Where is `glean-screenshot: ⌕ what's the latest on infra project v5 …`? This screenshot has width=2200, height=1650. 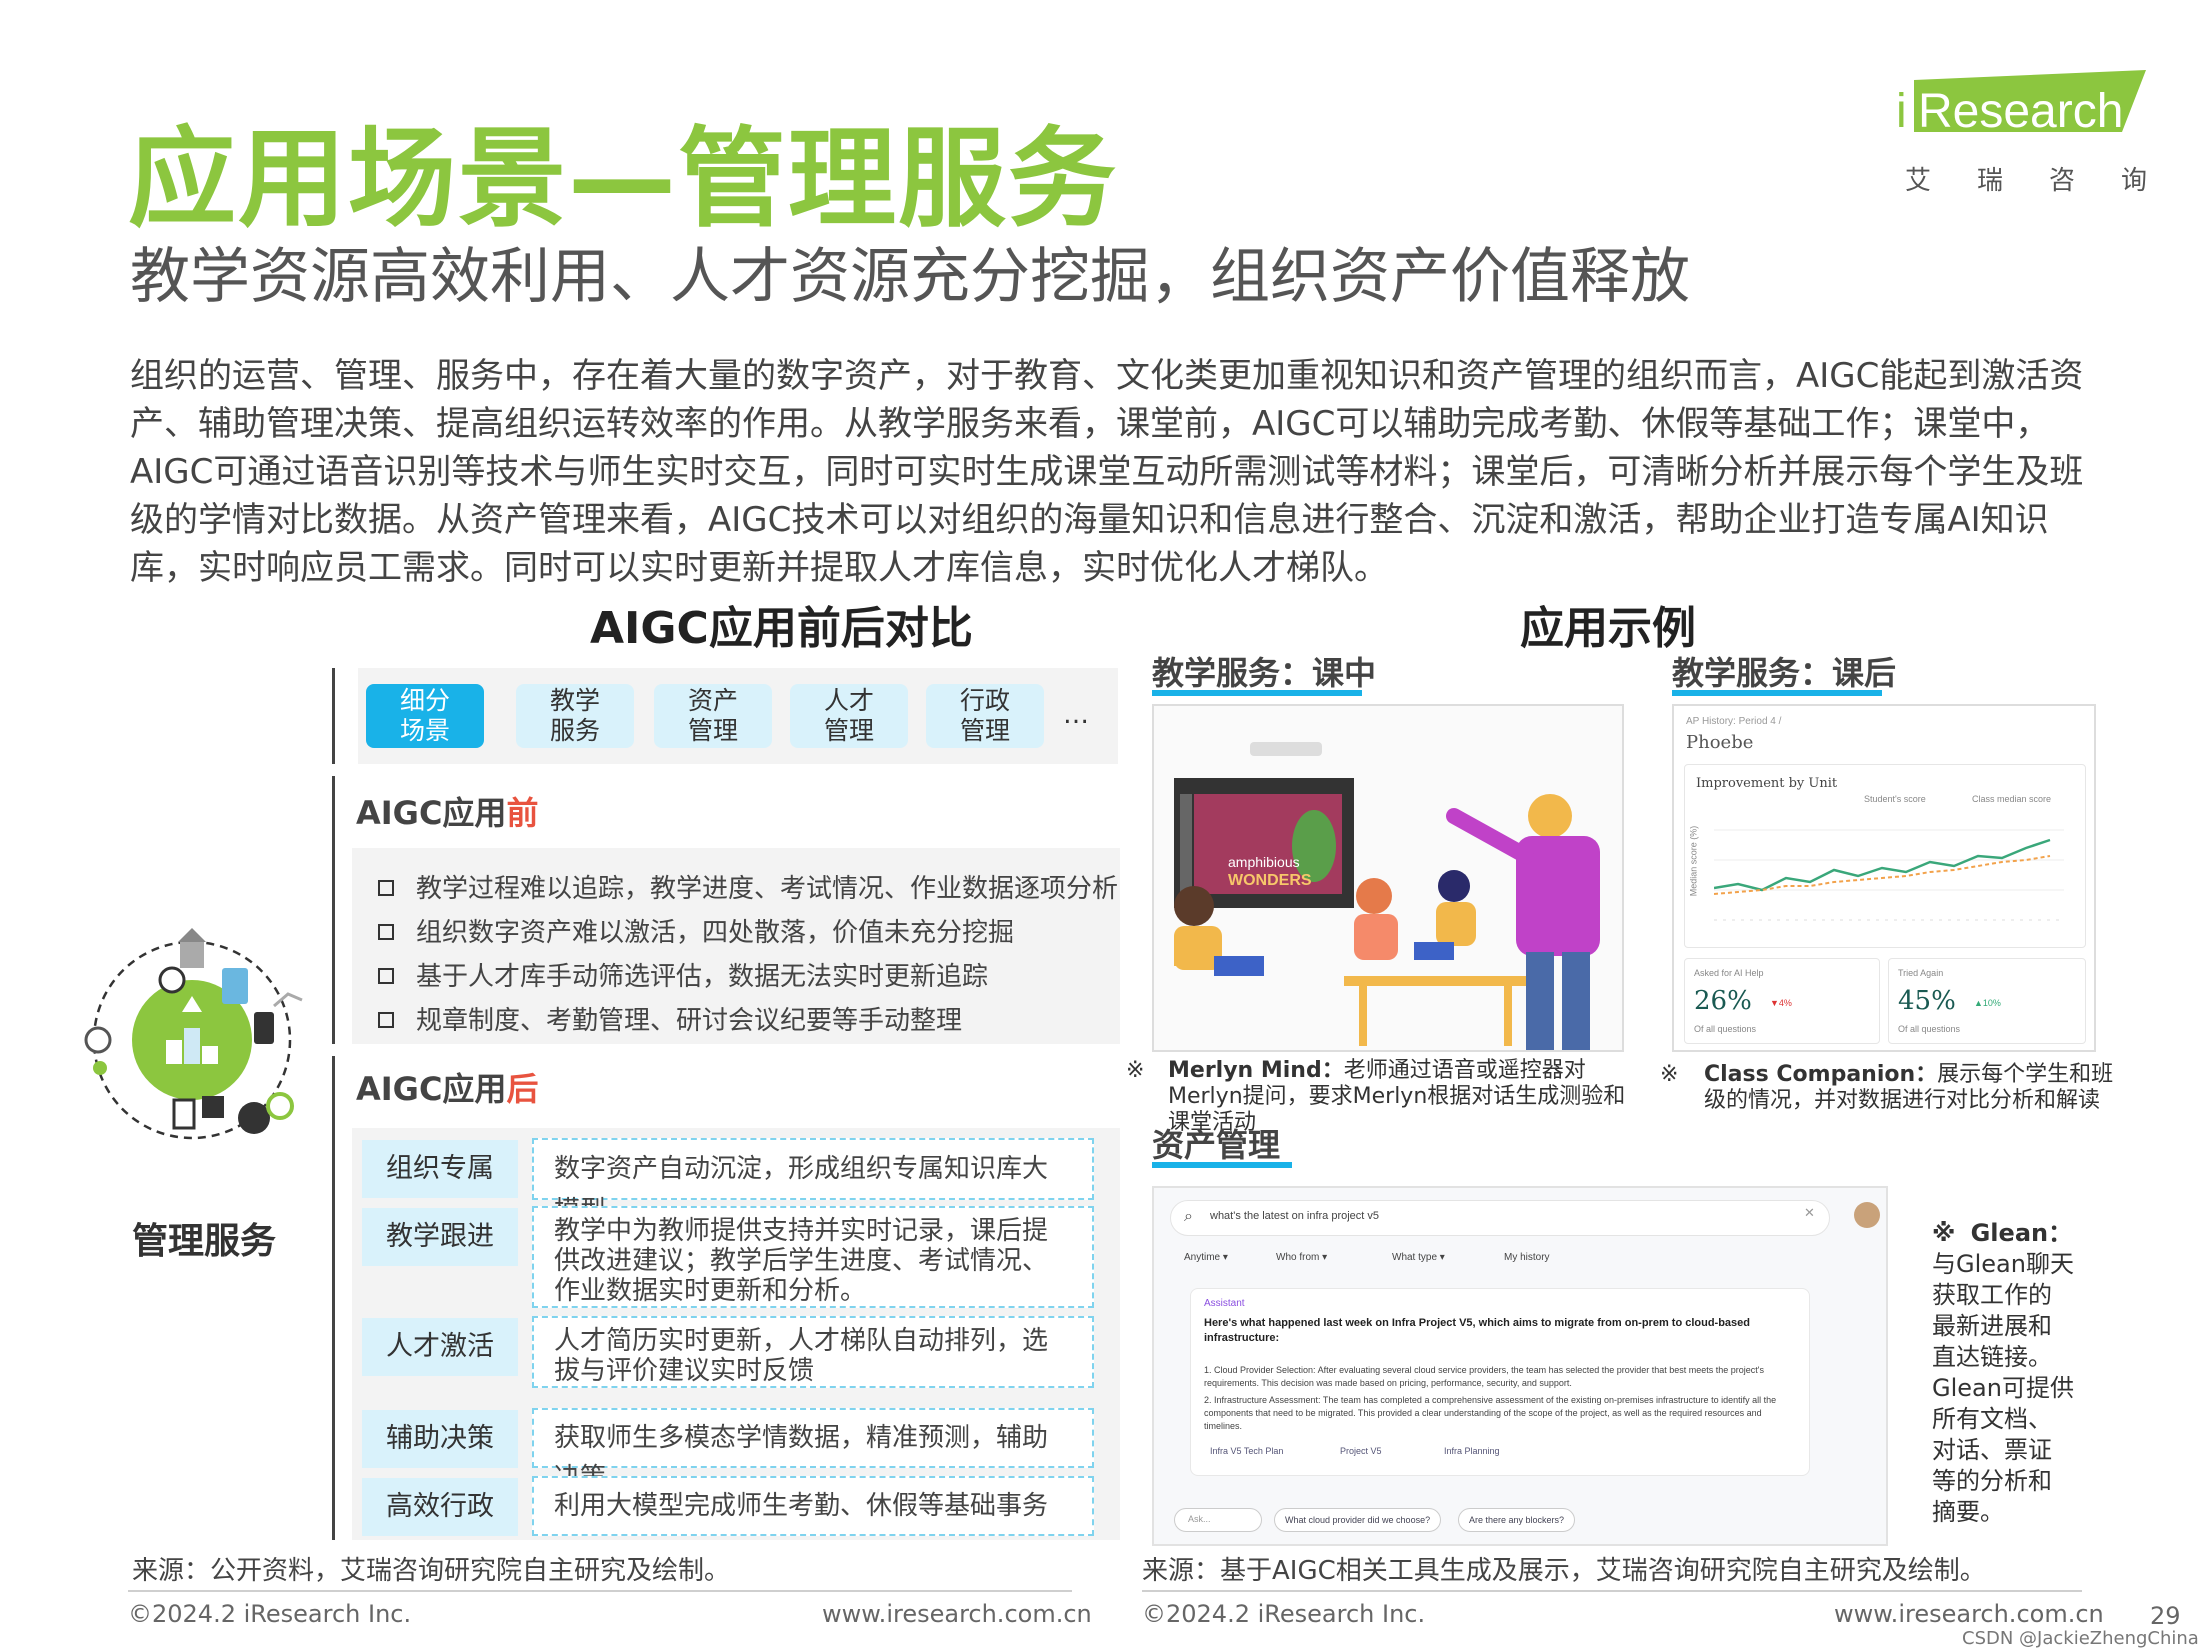
glean-screenshot: ⌕ what's the latest on infra project v5 … is located at coordinates (1520, 1366).